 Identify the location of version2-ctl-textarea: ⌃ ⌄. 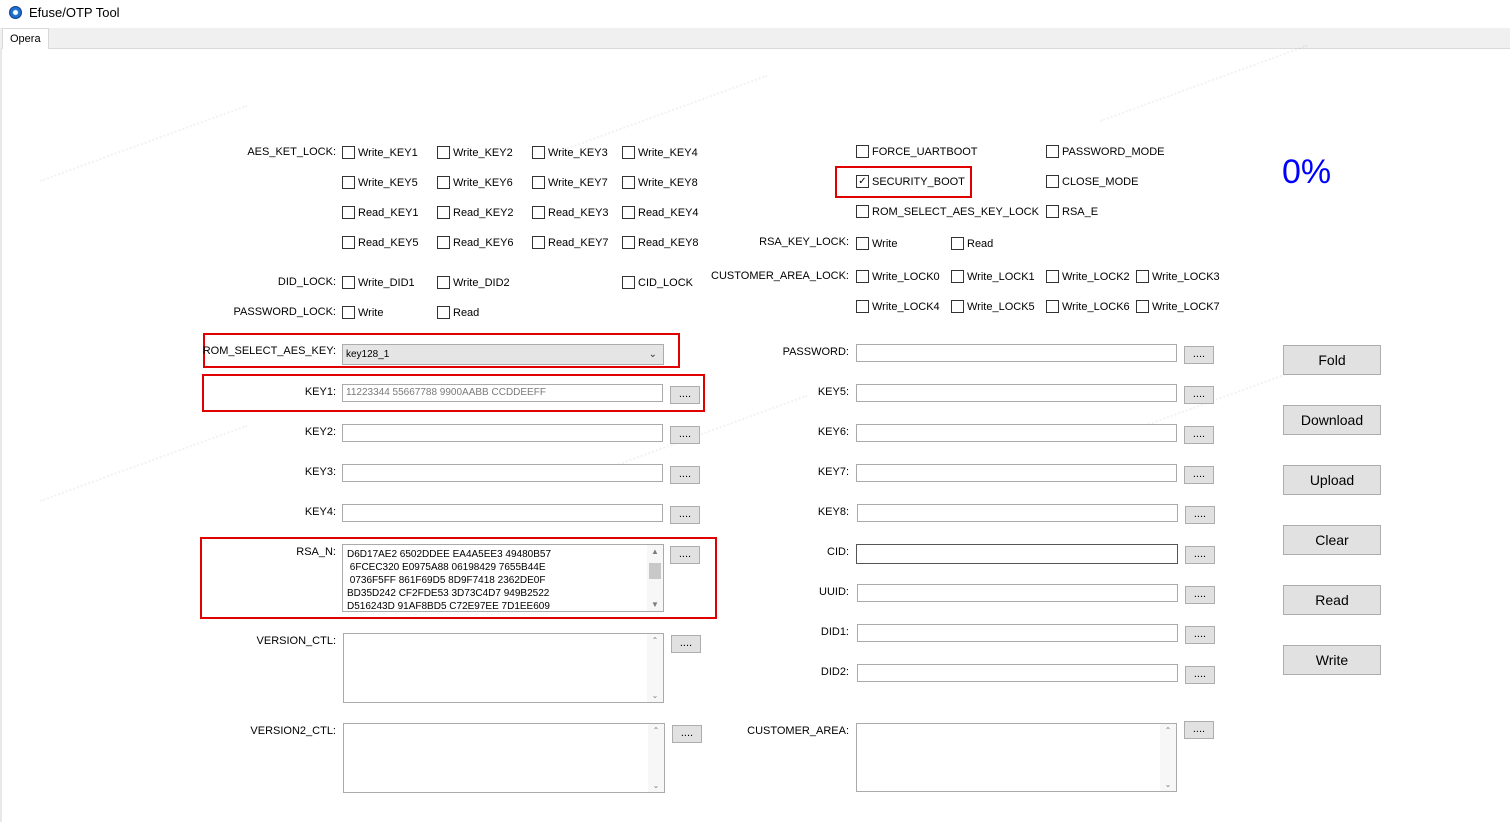
(504, 758).